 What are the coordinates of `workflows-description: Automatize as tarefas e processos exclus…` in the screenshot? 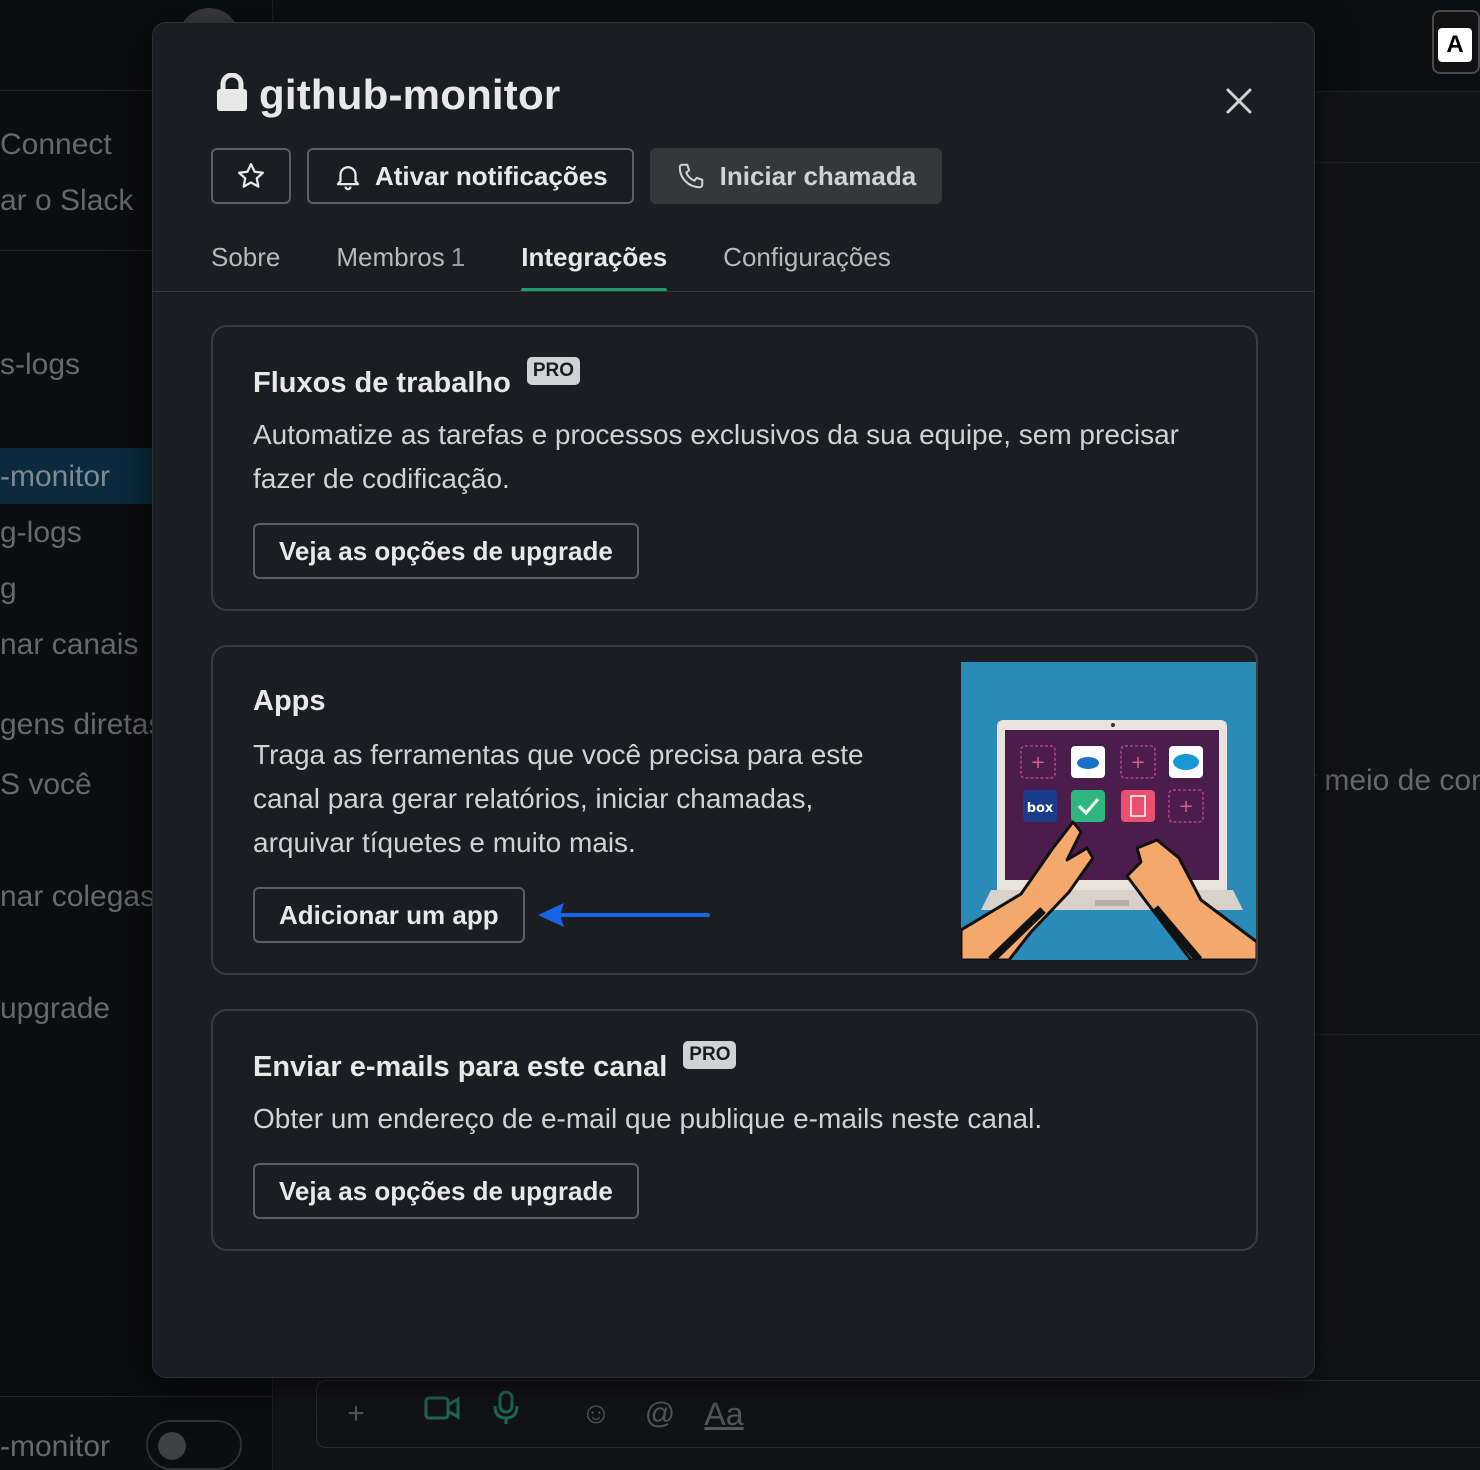 It's located at (716, 456).